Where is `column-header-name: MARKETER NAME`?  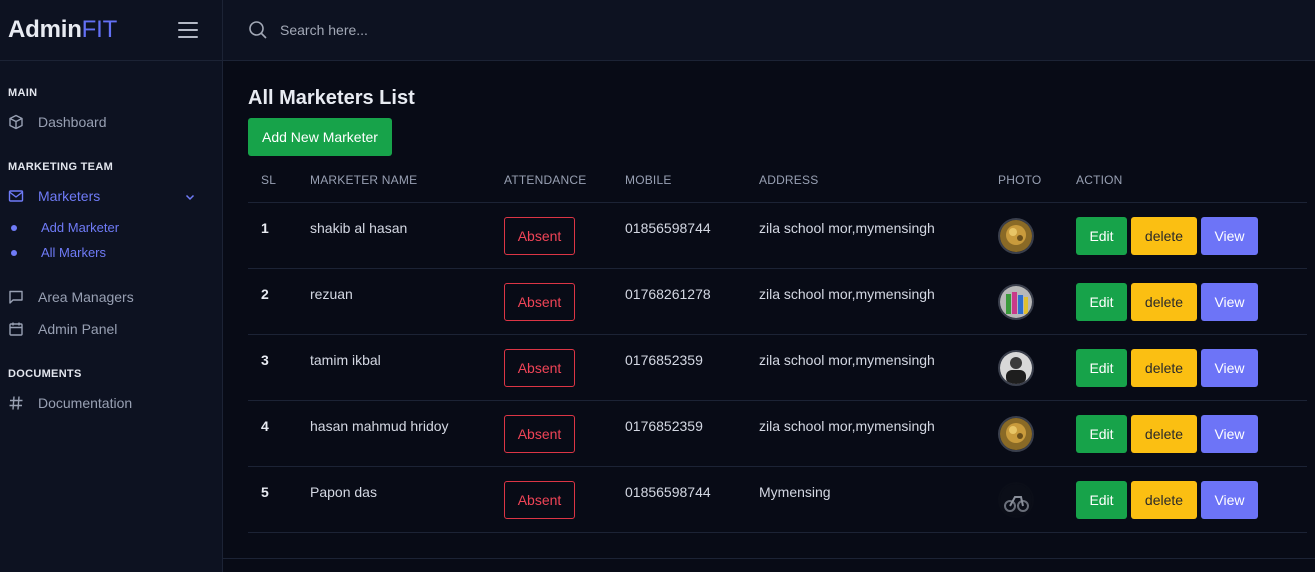
column-header-name: MARKETER NAME is located at coordinates (407, 181).